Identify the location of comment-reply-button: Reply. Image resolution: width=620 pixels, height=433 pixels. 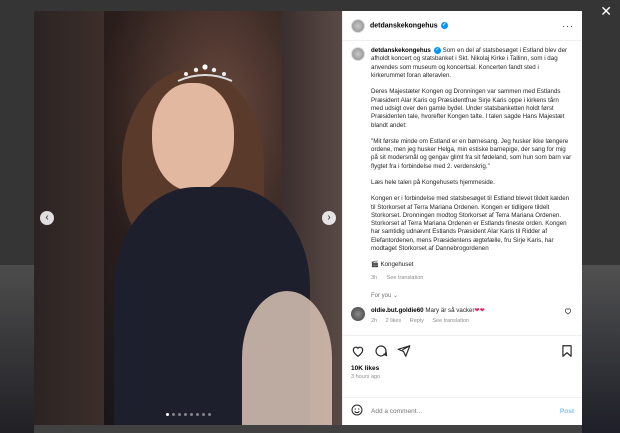
(417, 321).